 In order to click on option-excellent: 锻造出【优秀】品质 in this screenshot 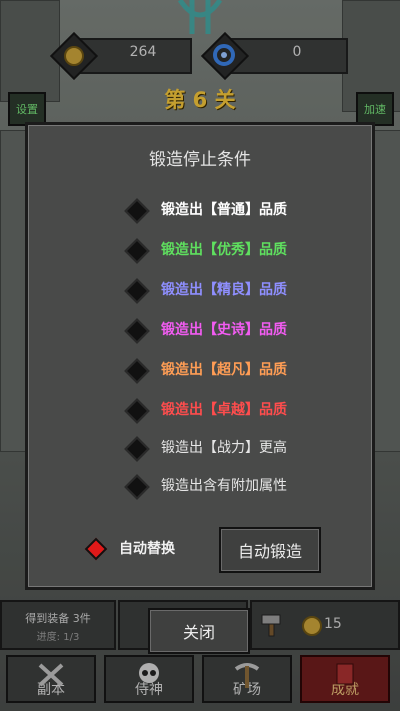, I will do `click(200, 250)`.